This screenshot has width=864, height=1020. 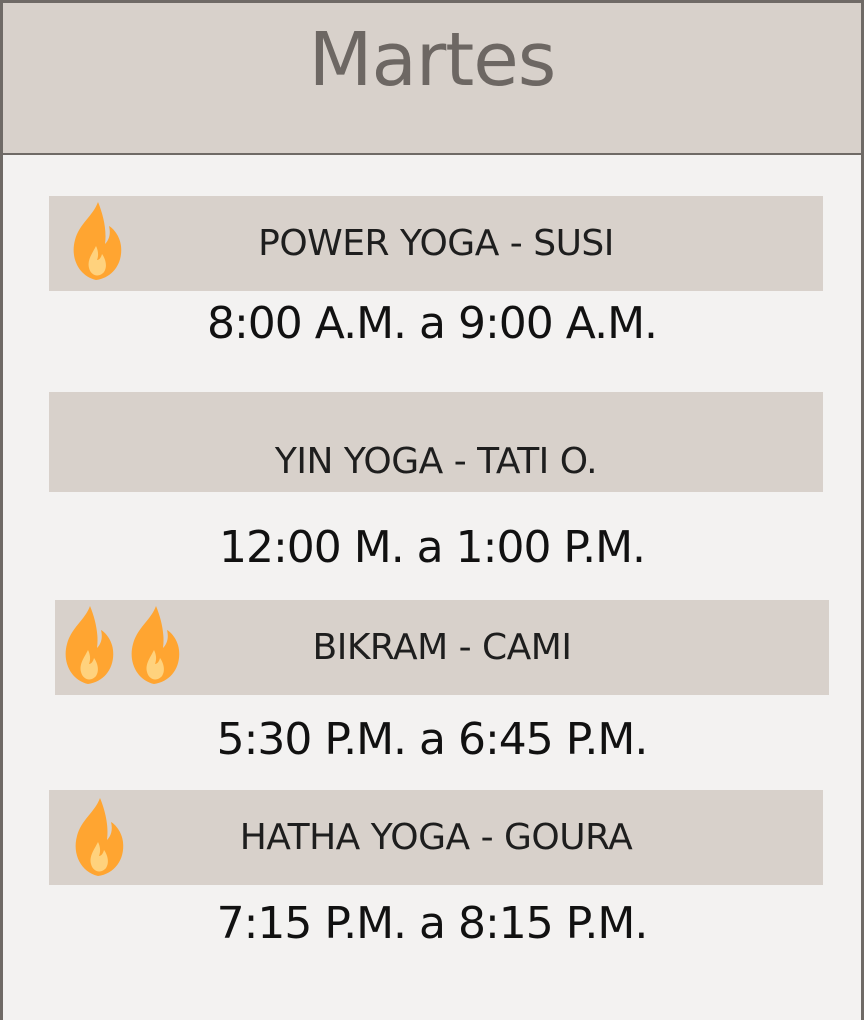 I want to click on day-title: Martes, so click(x=432, y=60).